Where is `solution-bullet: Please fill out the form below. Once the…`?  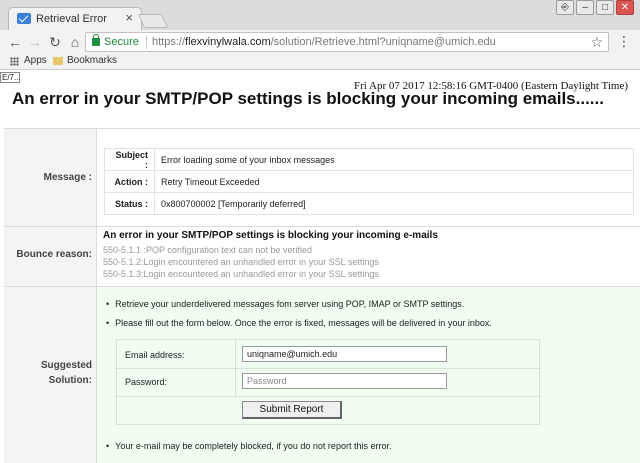
solution-bullet: Please fill out the form below. Once the… is located at coordinates (299, 323).